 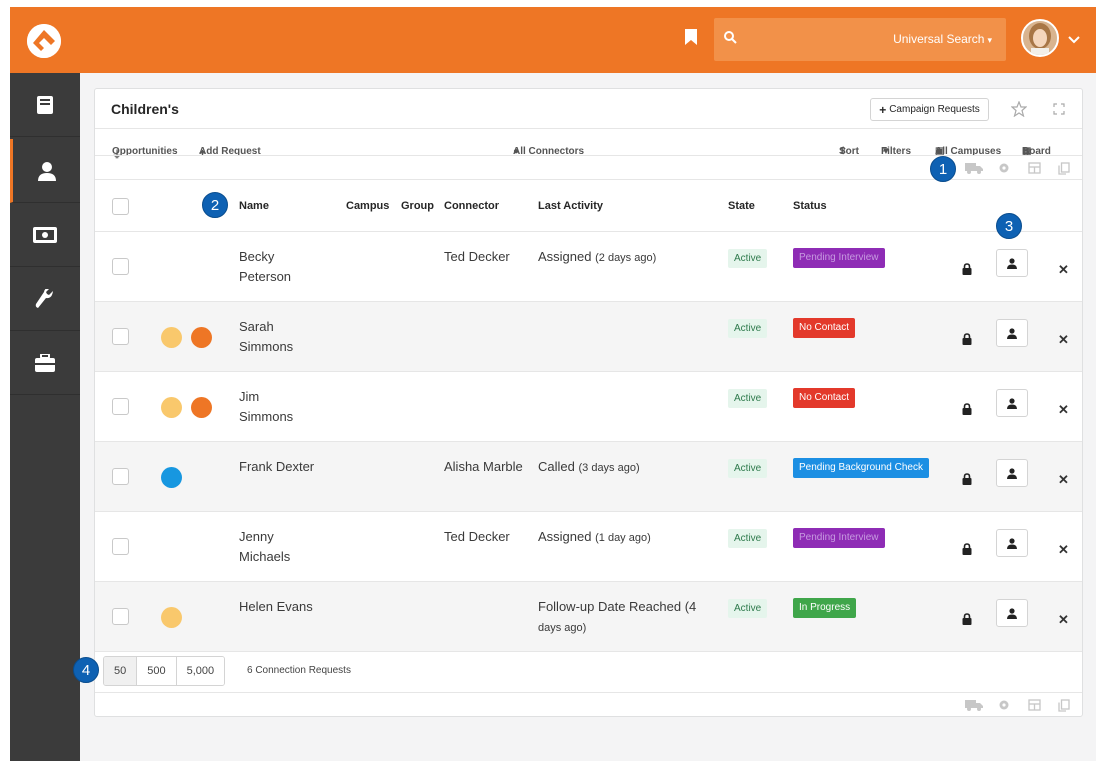 I want to click on fullscreen-icon, so click(x=1059, y=111).